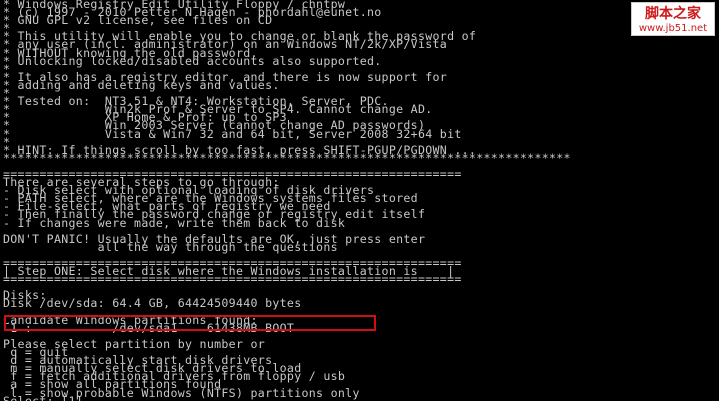  What do you see at coordinates (190, 323) in the screenshot?
I see `selected-partition-highlight` at bounding box center [190, 323].